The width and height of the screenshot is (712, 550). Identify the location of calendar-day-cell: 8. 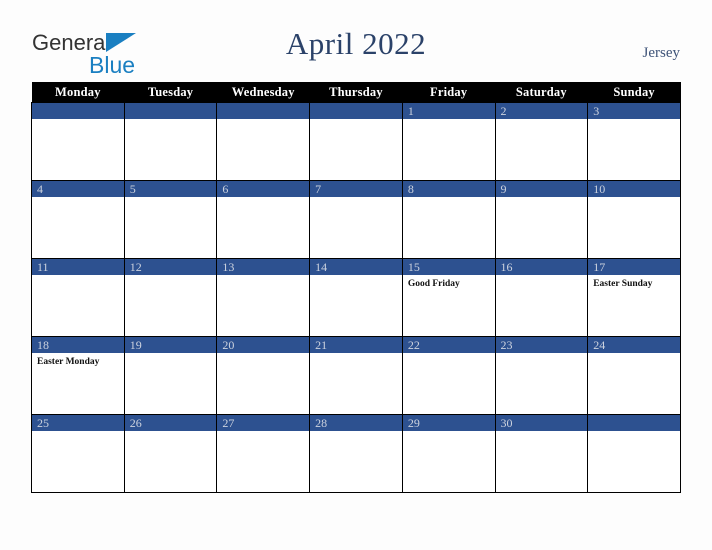
(448, 219).